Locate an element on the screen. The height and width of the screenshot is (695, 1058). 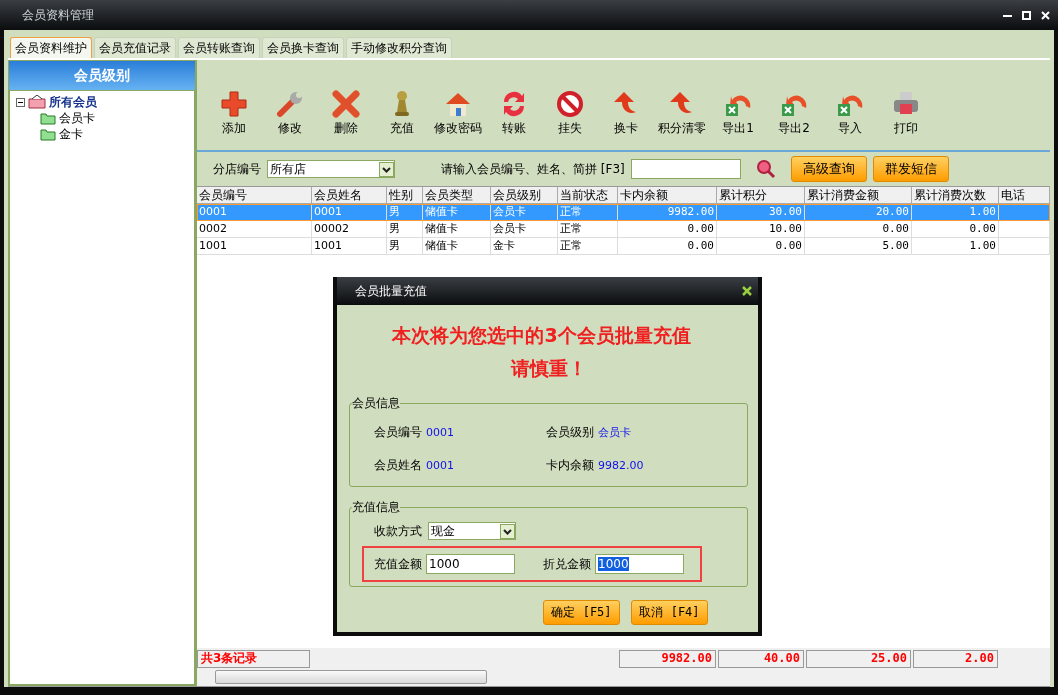
cross-icon is located at coordinates (346, 104).